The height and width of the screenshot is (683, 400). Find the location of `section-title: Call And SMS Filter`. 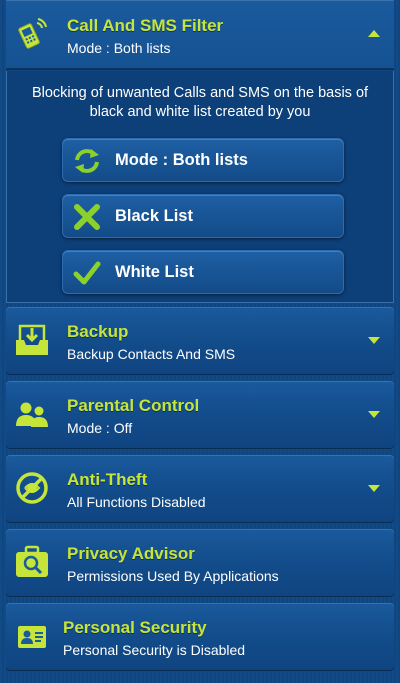

section-title: Call And SMS Filter is located at coordinates (145, 25).